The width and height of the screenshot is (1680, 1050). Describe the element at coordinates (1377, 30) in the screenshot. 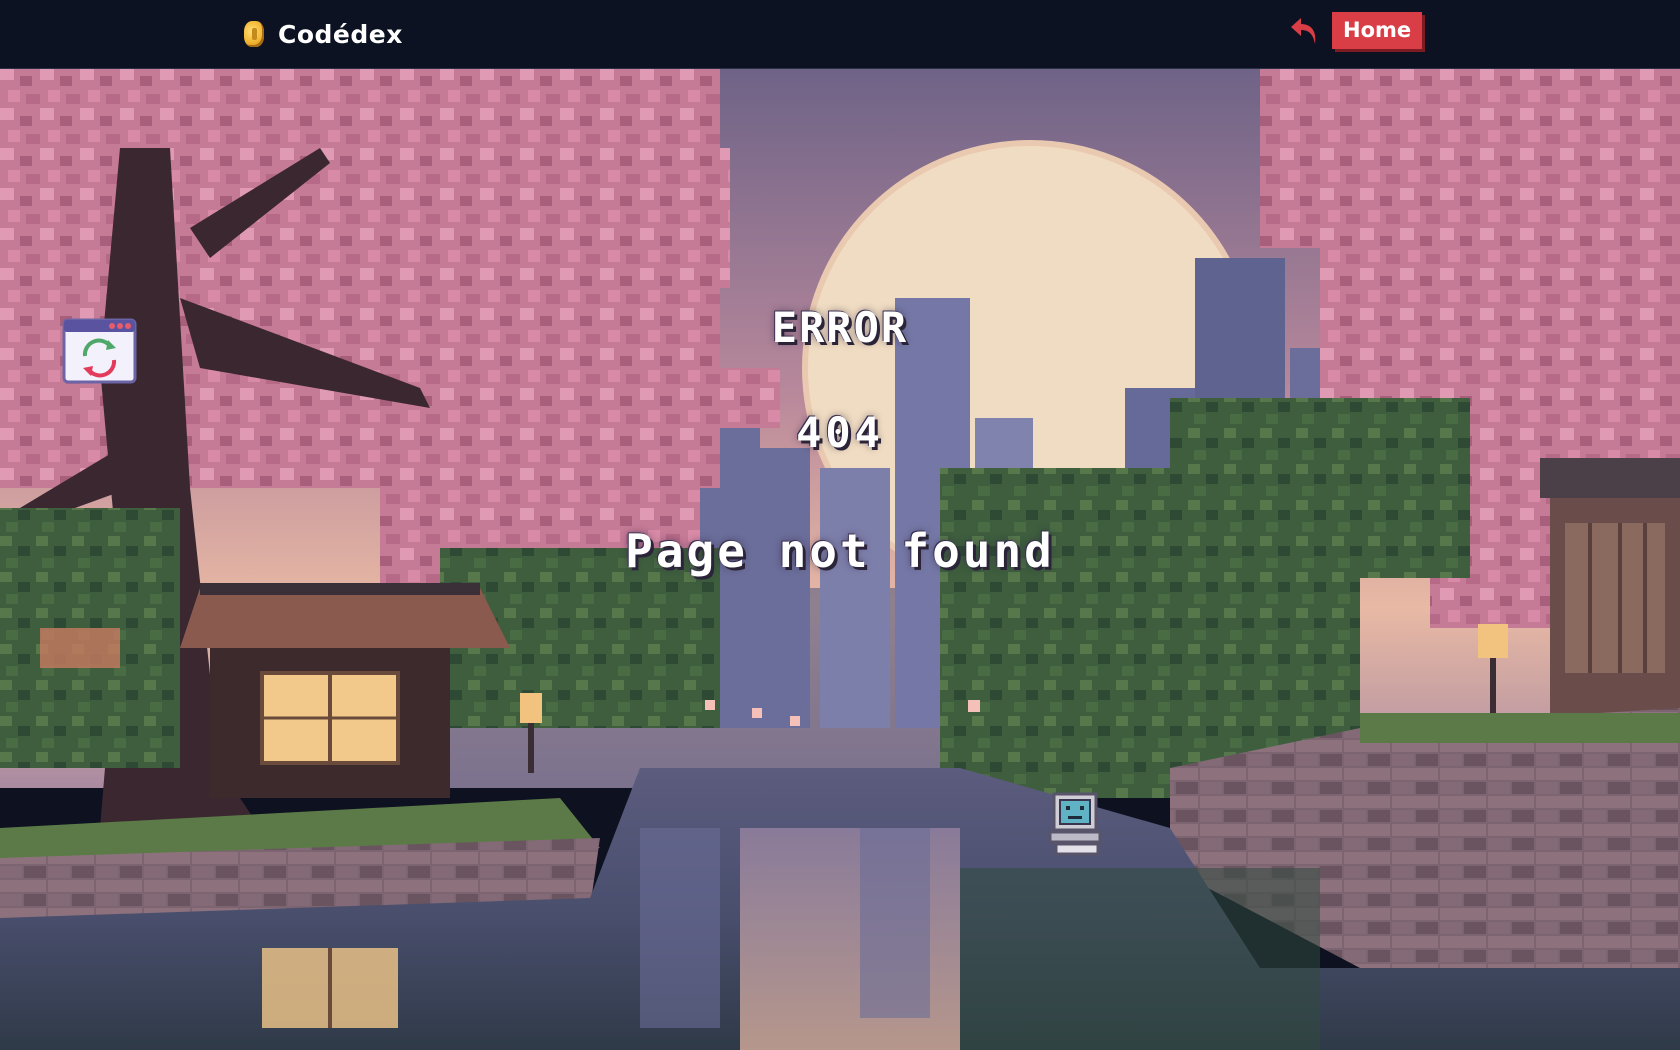

I see `home-button: Home` at that location.